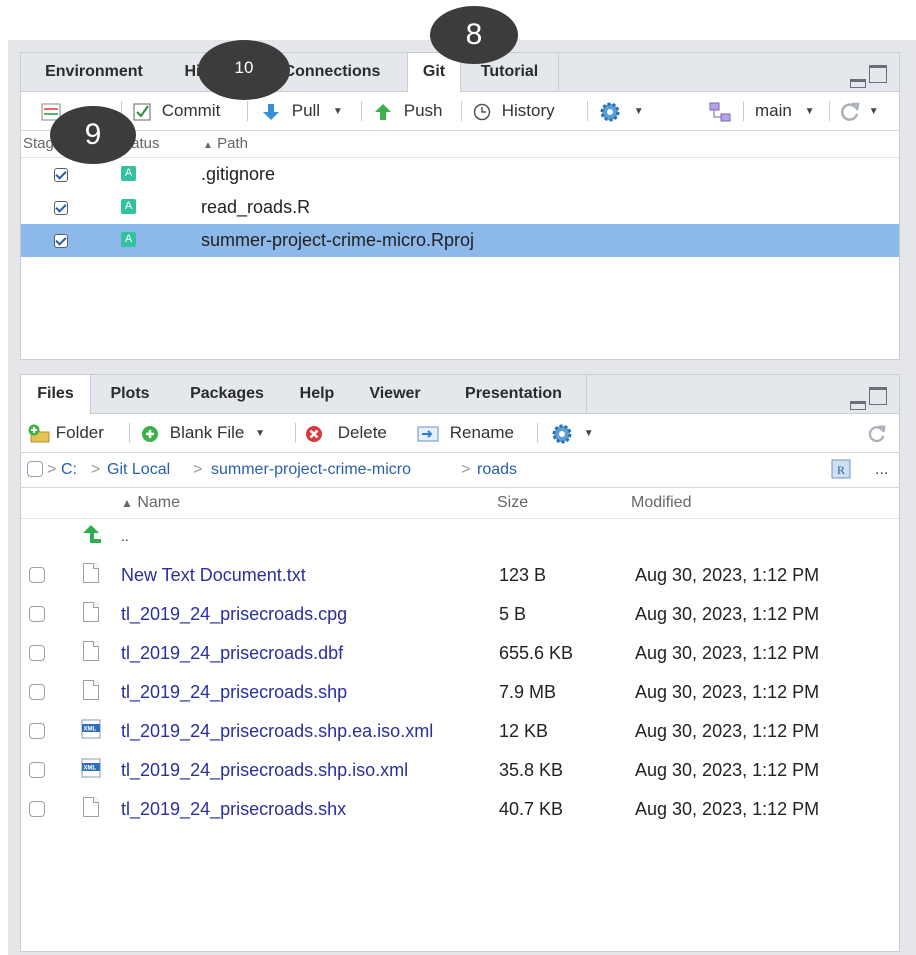 The height and width of the screenshot is (955, 916). I want to click on history-label: History, so click(528, 110).